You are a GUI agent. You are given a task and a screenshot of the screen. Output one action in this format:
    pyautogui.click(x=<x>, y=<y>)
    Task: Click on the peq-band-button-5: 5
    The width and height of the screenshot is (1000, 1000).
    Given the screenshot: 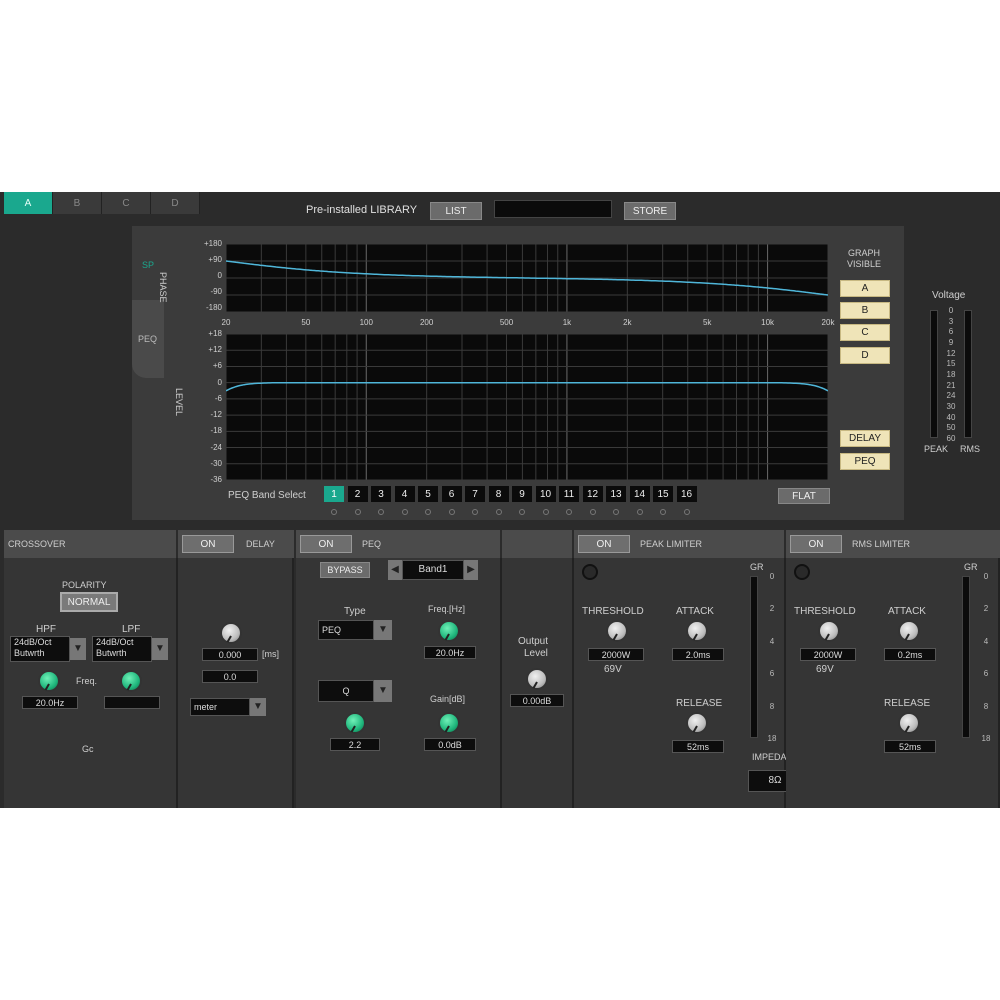 What is the action you would take?
    pyautogui.click(x=428, y=494)
    